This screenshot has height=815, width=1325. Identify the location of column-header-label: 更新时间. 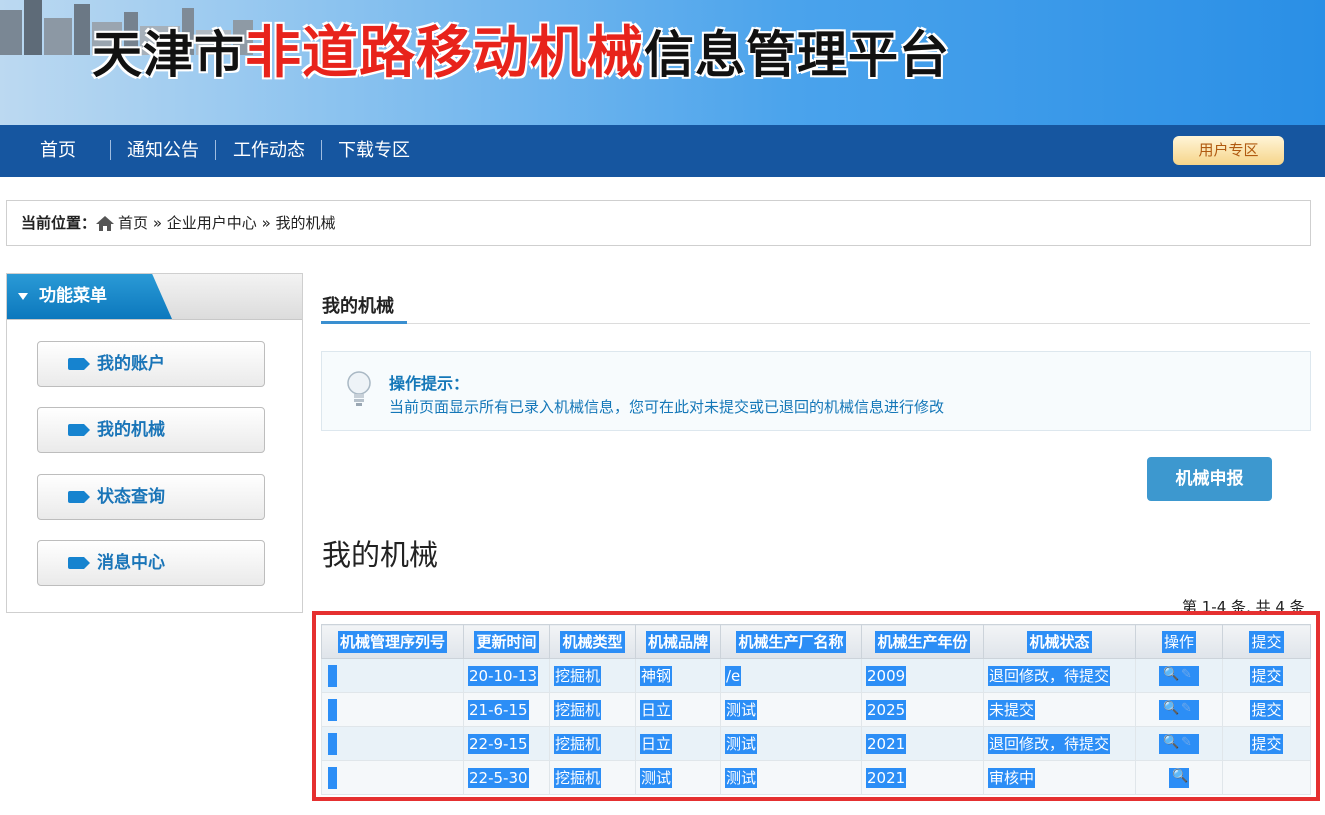
(506, 642).